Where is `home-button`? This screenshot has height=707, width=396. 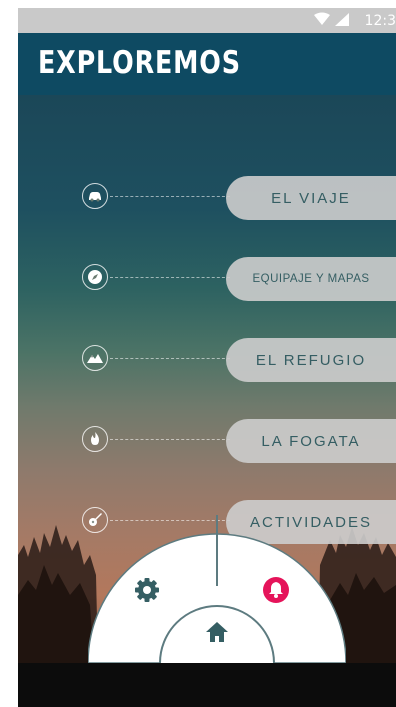 home-button is located at coordinates (217, 632).